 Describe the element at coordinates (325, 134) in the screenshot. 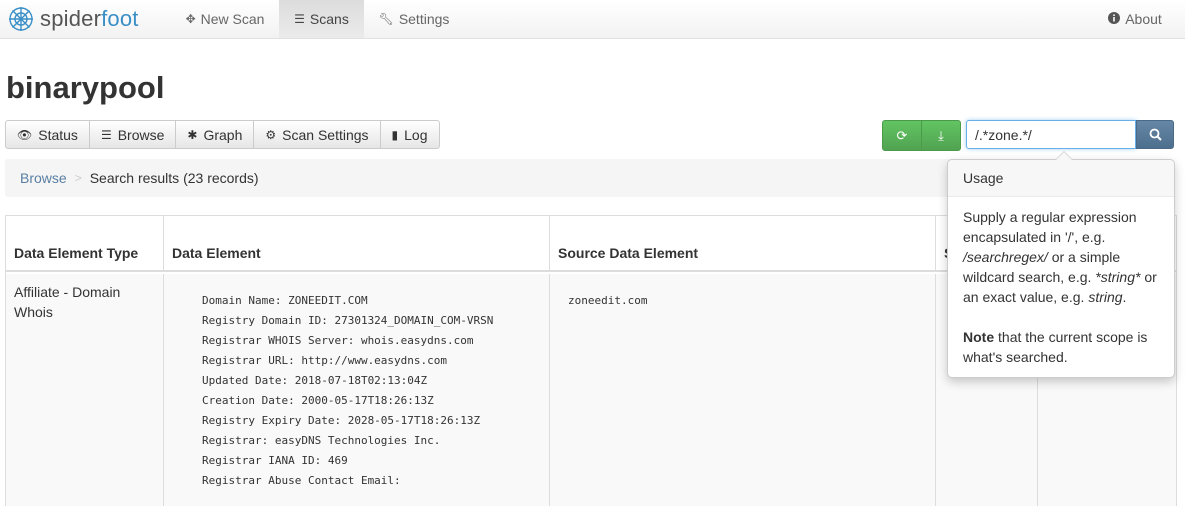

I see `tab-scan-settings-label: Scan Settings` at that location.